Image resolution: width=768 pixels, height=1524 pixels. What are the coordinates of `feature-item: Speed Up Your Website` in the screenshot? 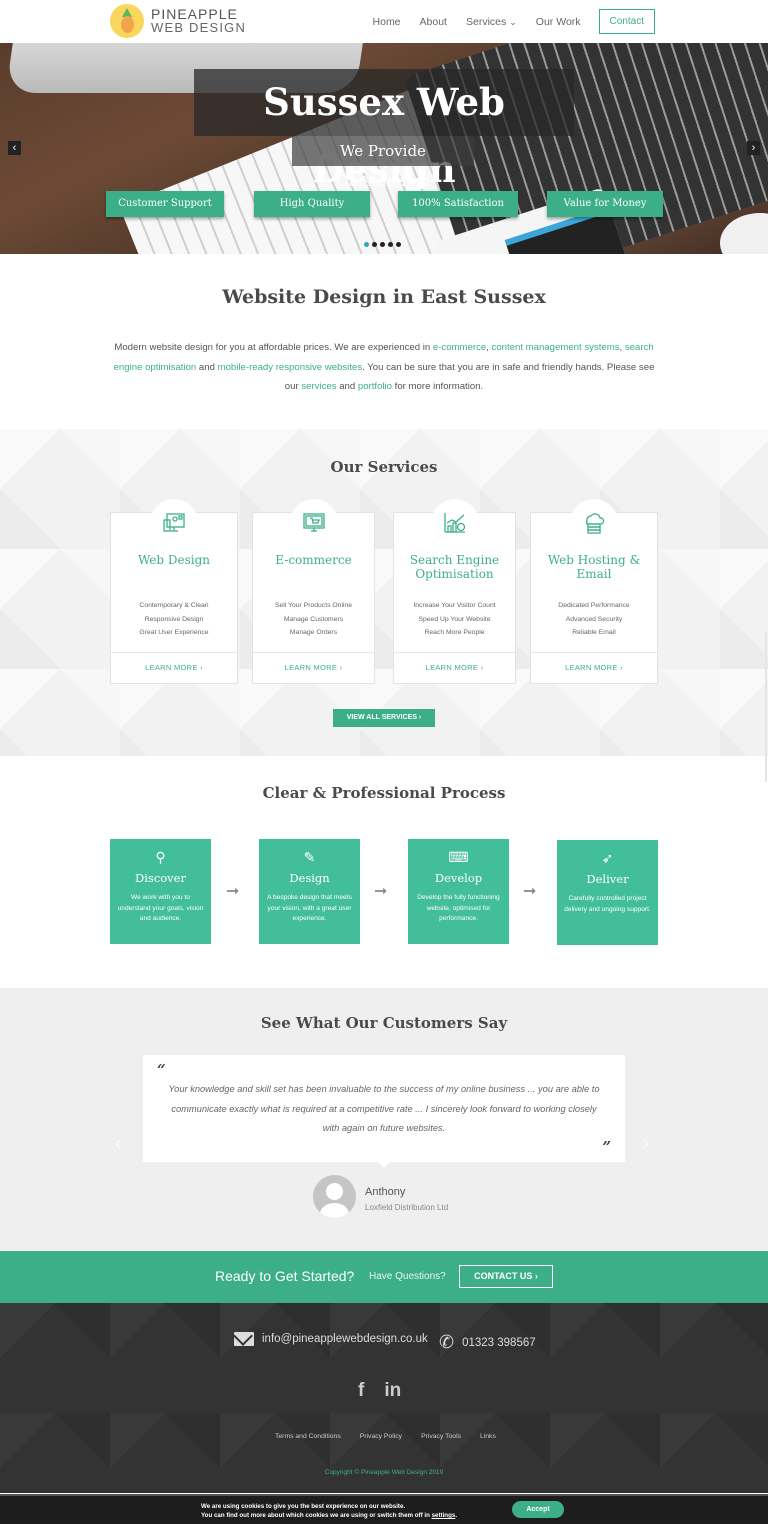 It's located at (454, 619).